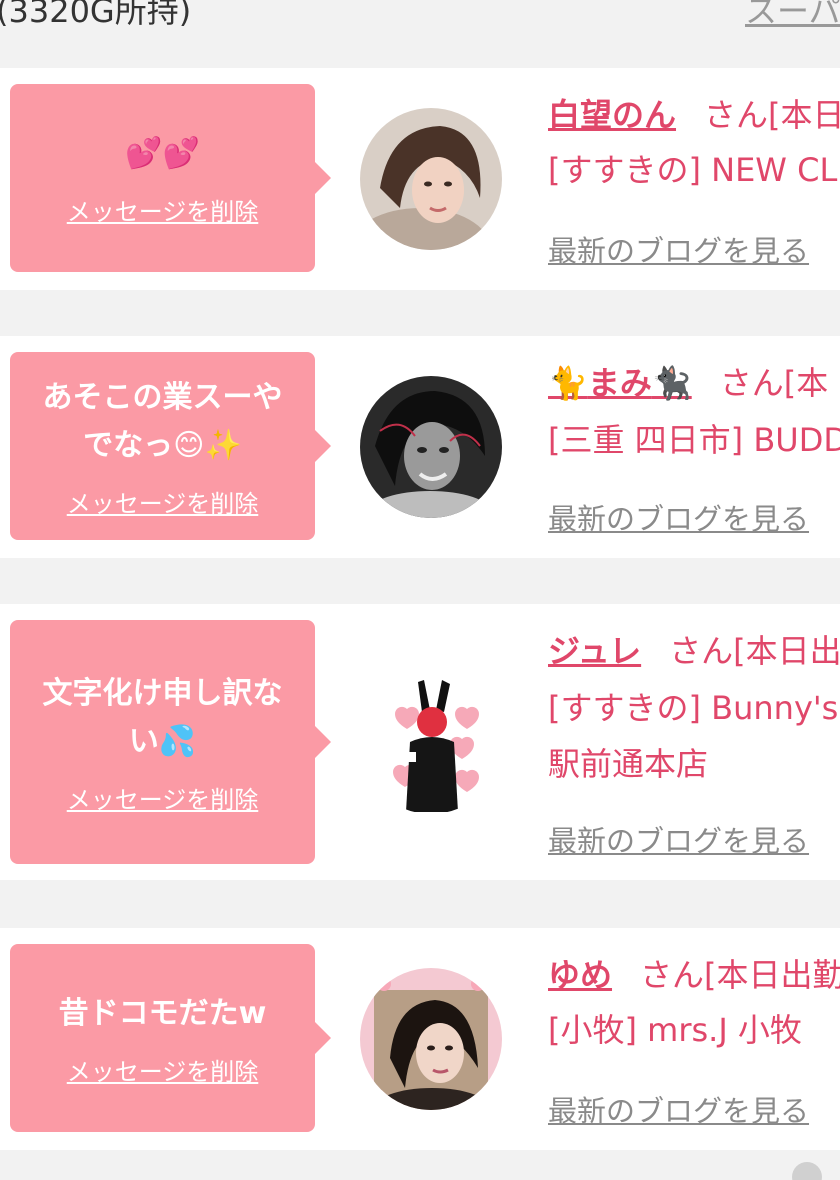  I want to click on heart-emoji-icon: 💕💕, so click(162, 153).